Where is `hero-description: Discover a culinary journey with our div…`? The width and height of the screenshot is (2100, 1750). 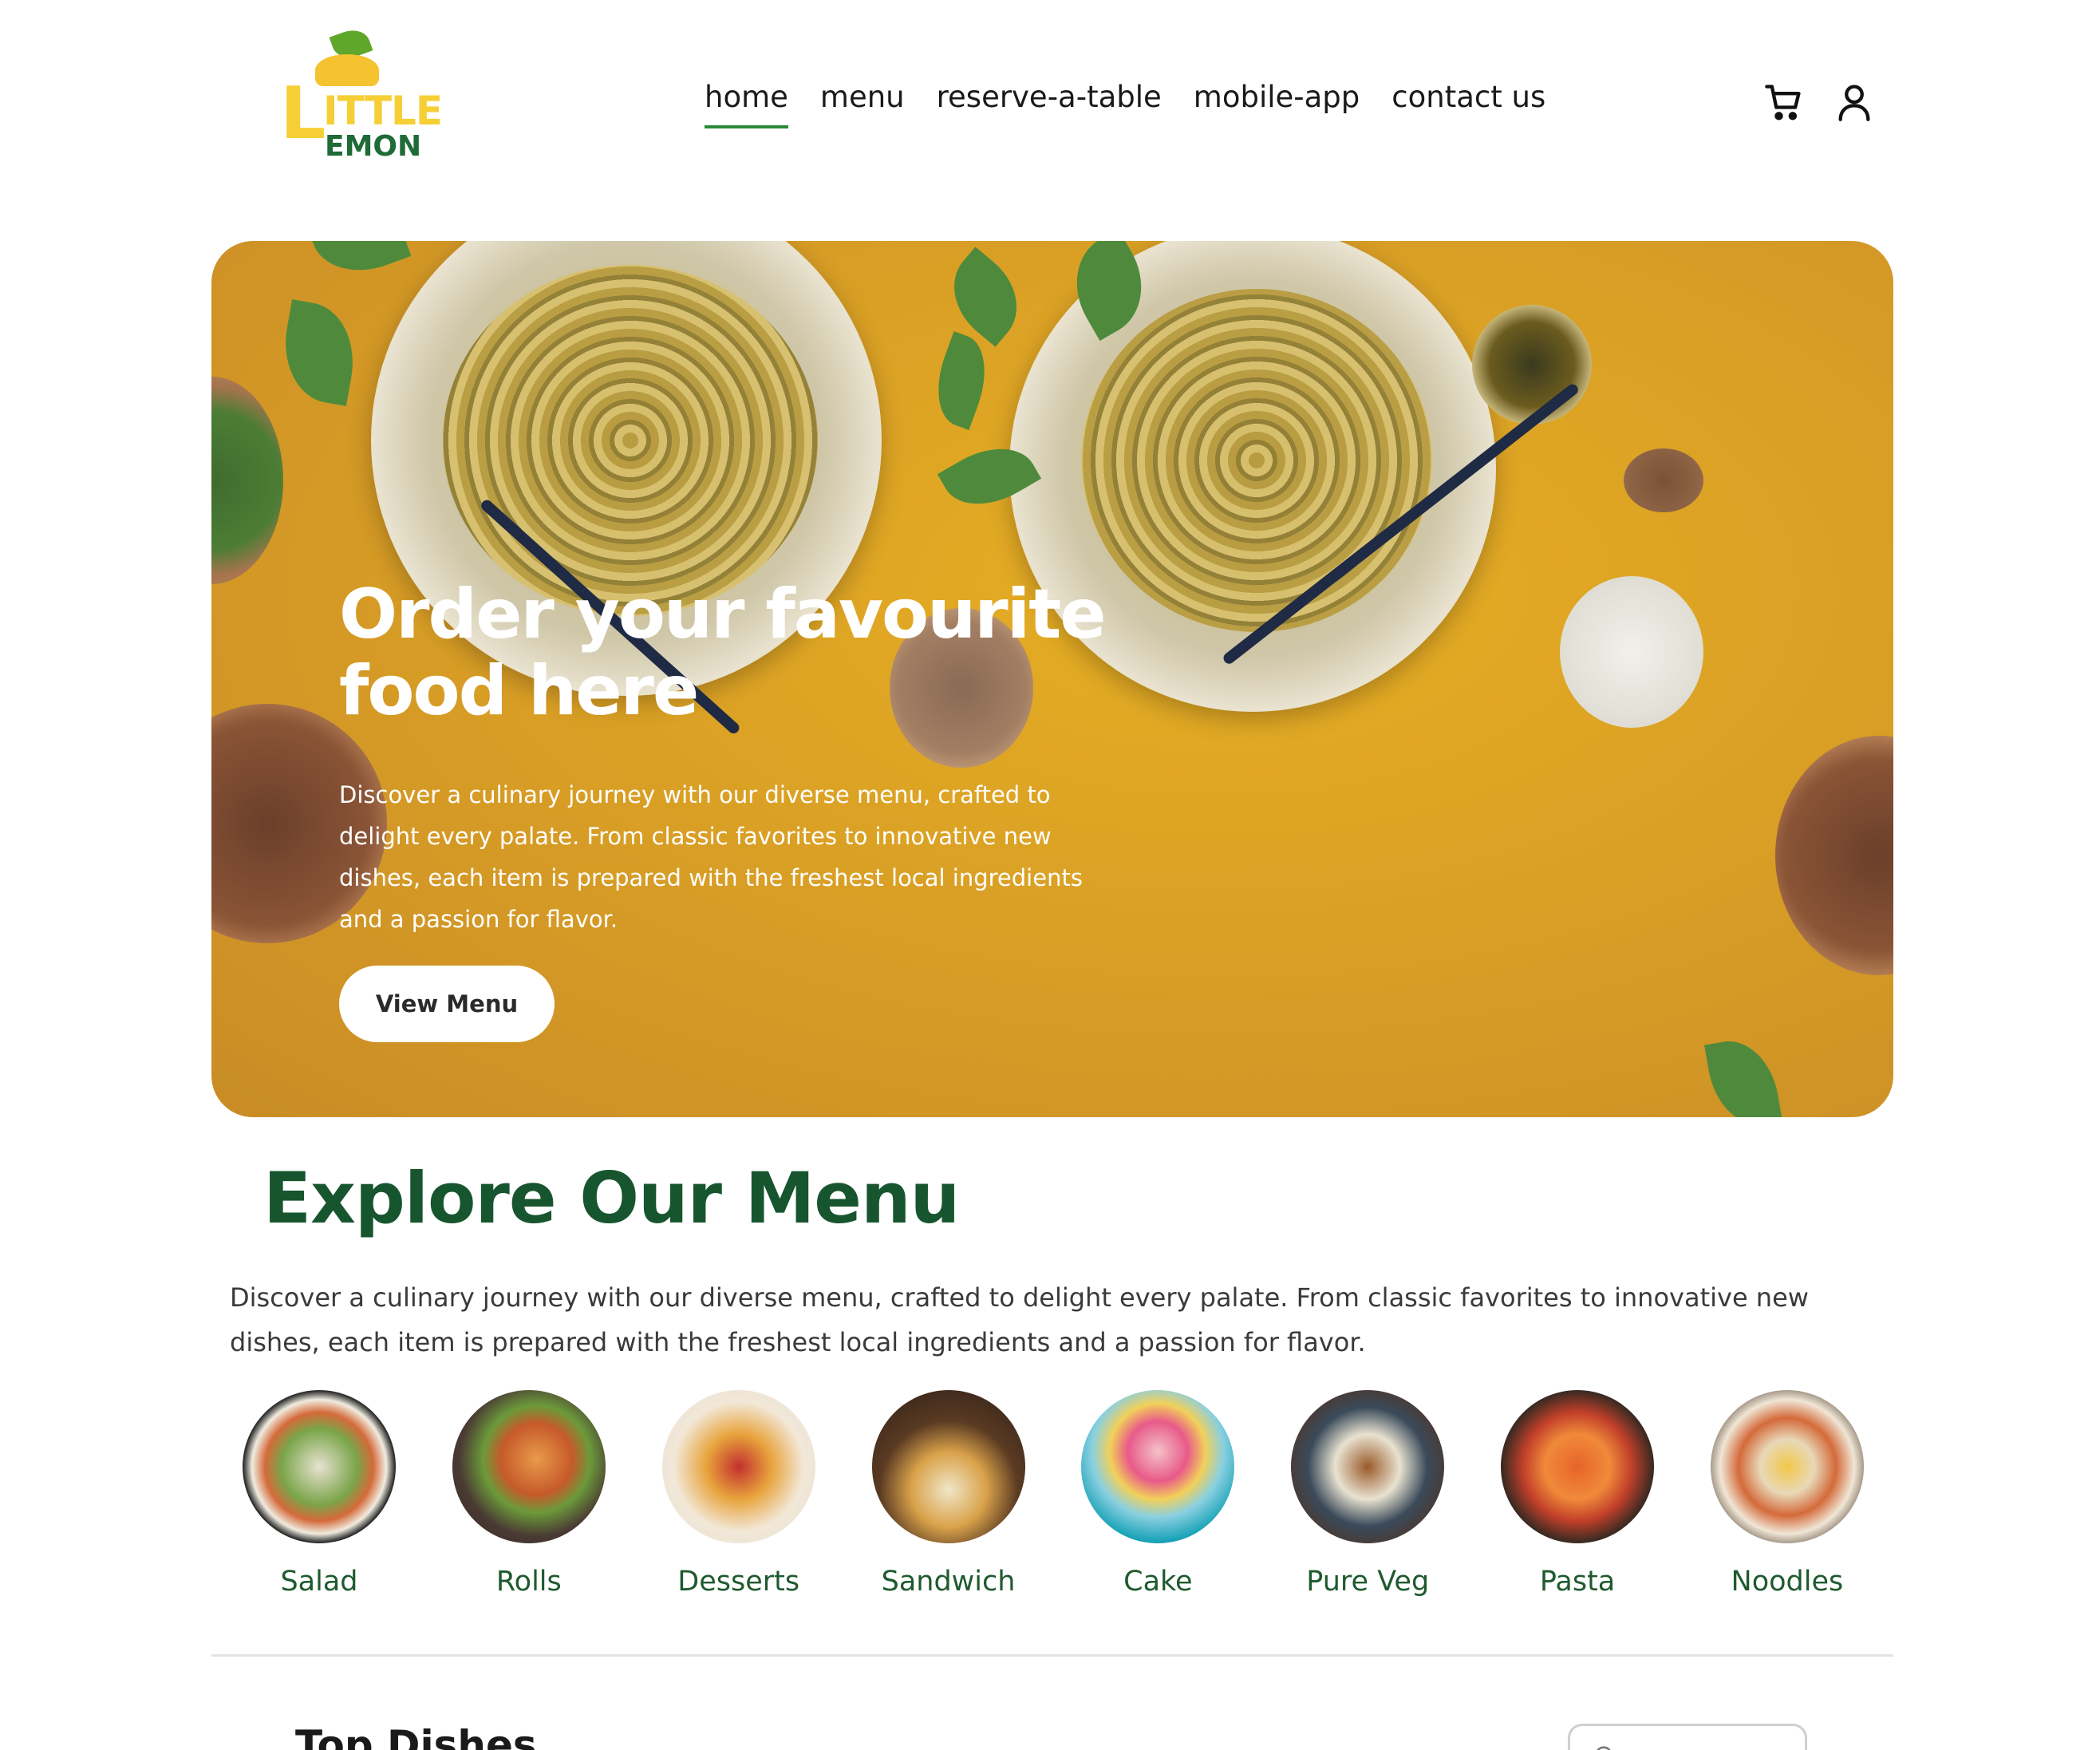 hero-description: Discover a culinary journey with our div… is located at coordinates (711, 857).